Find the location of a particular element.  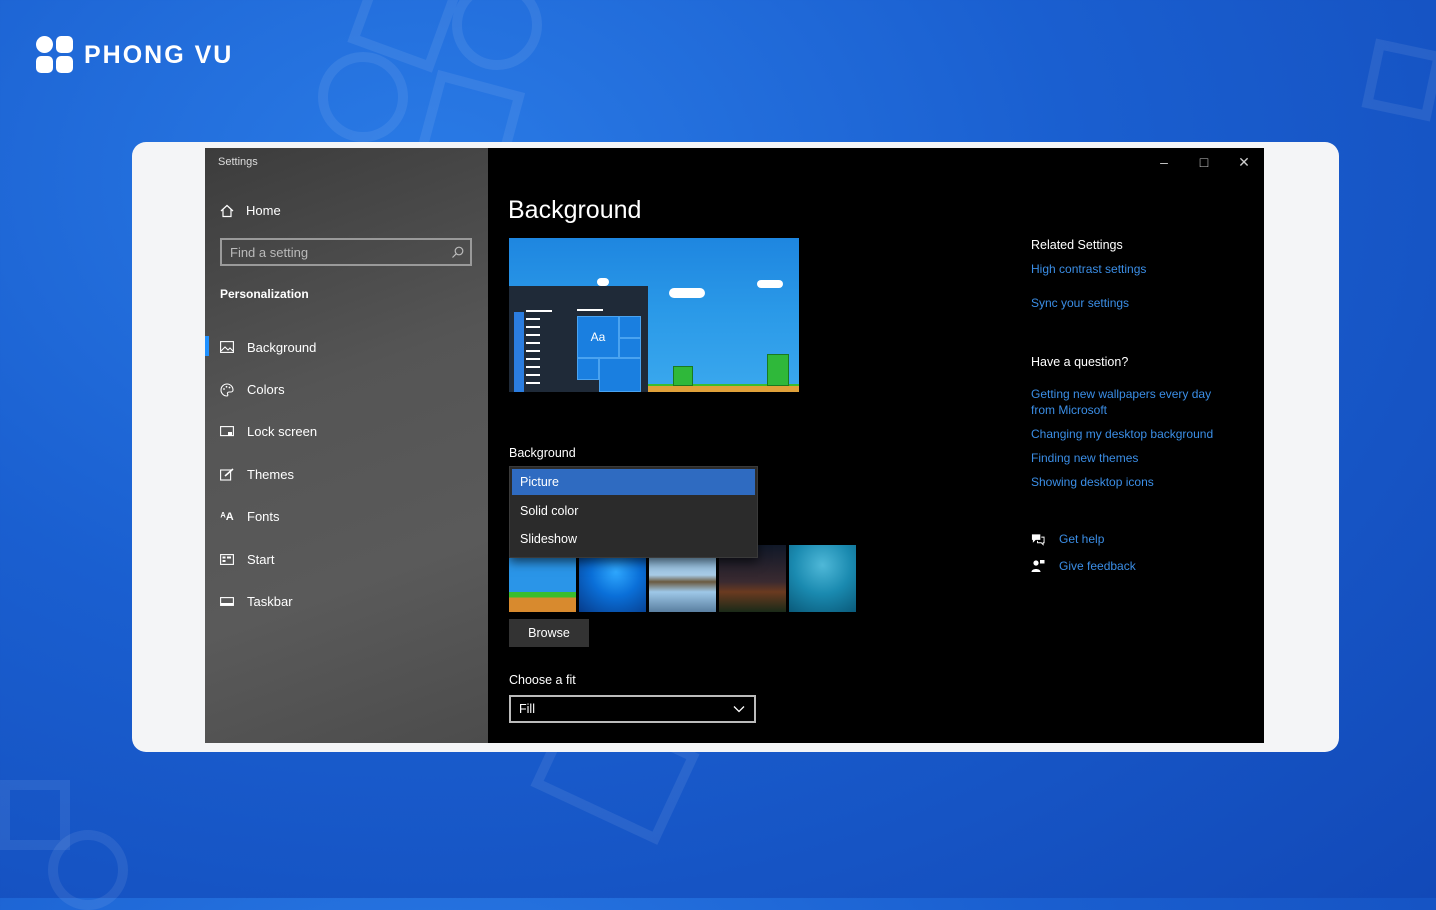

have-question-heading: Have a question? is located at coordinates (1080, 362).